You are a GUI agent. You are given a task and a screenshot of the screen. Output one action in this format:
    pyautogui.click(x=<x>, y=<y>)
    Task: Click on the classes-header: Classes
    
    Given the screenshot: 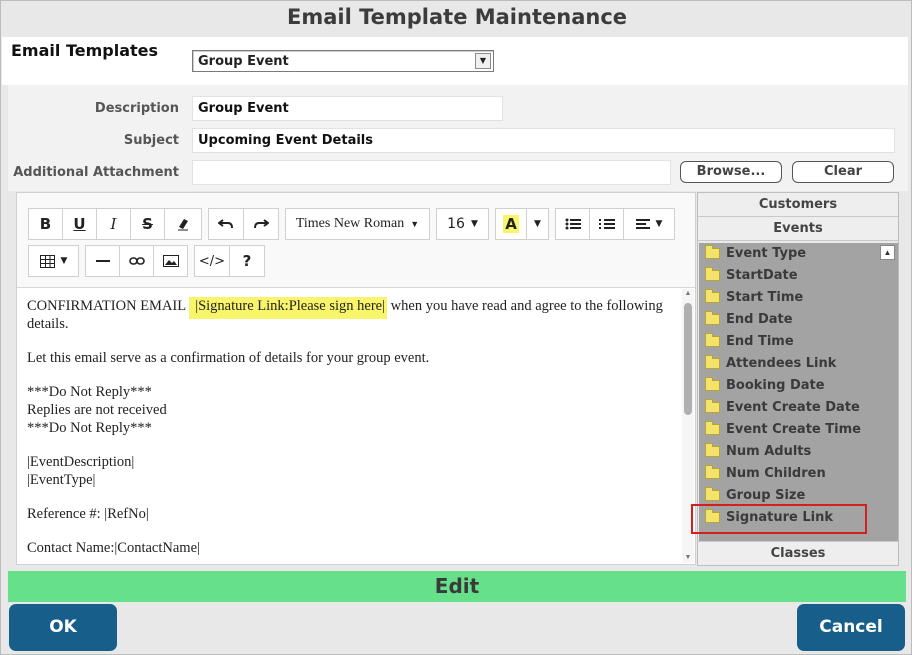 What is the action you would take?
    pyautogui.click(x=798, y=553)
    